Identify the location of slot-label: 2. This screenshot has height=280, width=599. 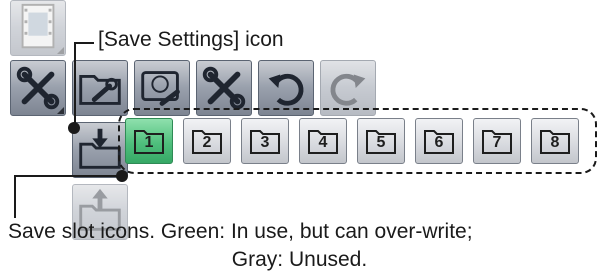
(207, 142).